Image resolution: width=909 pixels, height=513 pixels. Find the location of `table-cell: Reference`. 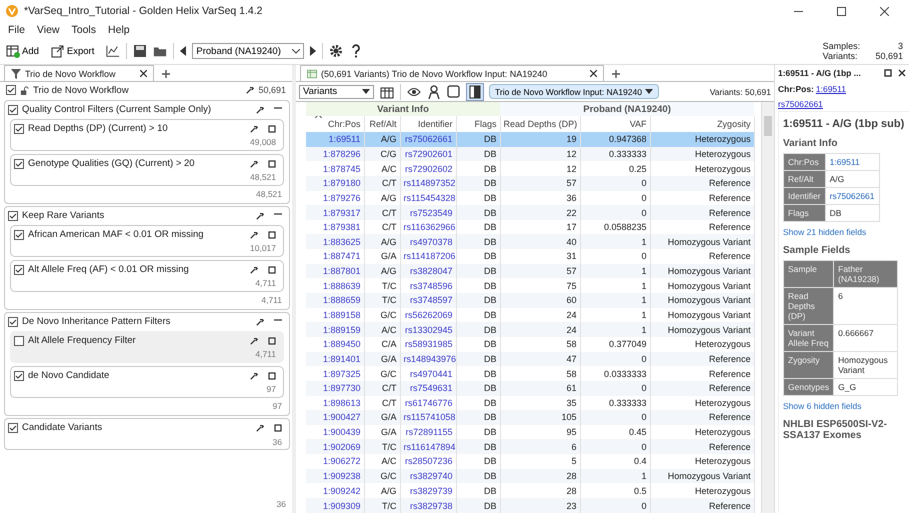

table-cell: Reference is located at coordinates (702, 417).